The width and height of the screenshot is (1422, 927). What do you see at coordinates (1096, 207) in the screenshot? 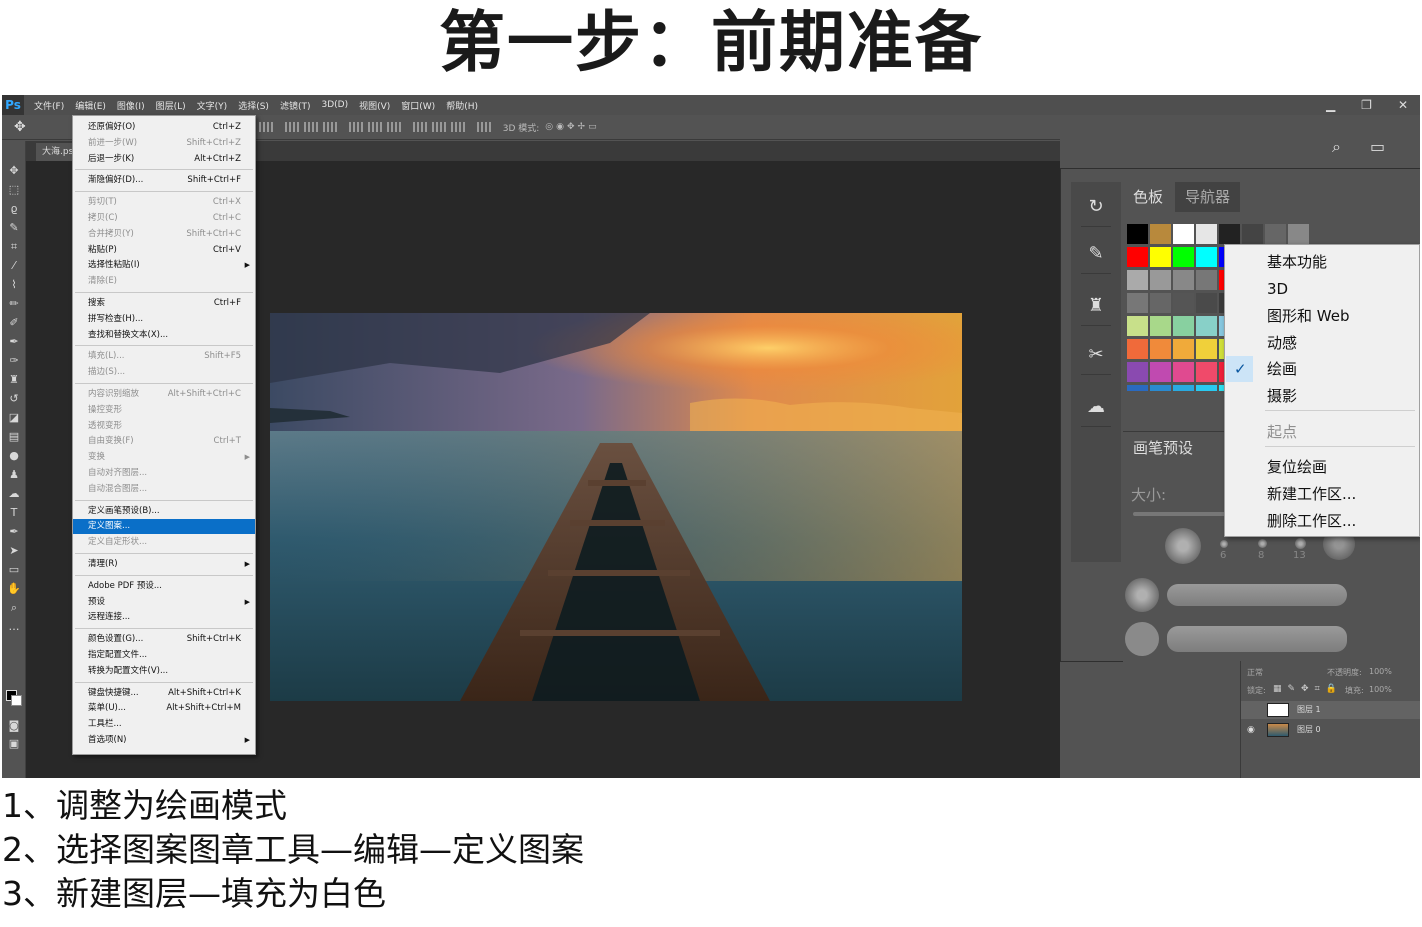
I see `history-panel-icon: ↻` at bounding box center [1096, 207].